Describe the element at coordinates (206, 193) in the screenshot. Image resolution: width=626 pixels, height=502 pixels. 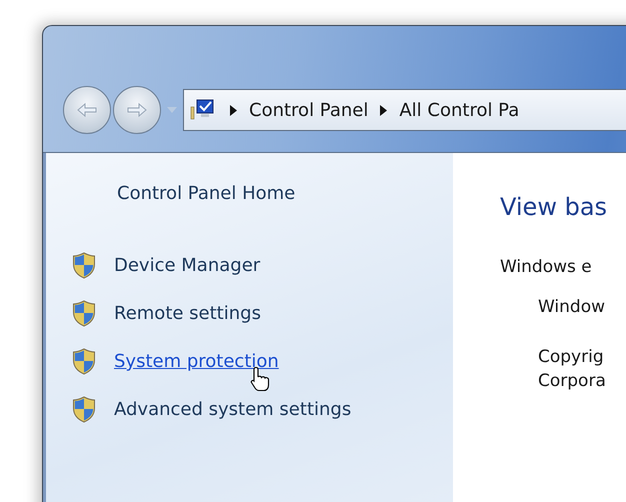
I see `control-panel-home-link: Control Panel Home` at that location.